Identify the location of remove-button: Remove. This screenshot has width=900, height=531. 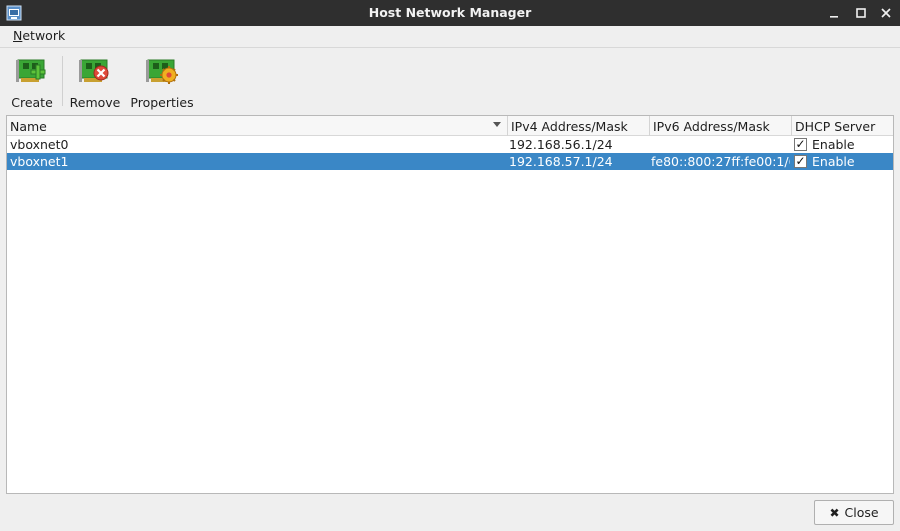
(95, 83).